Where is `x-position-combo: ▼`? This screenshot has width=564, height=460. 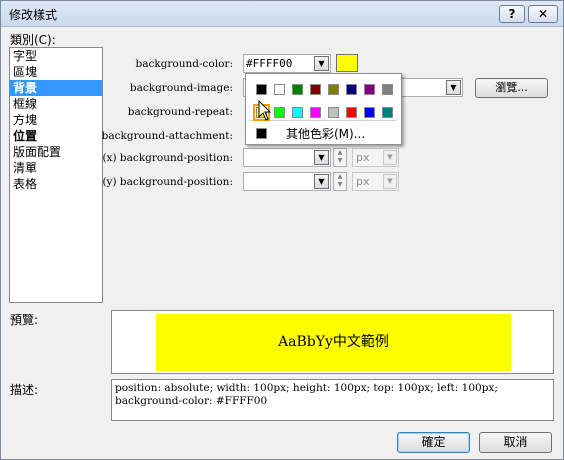
x-position-combo: ▼ is located at coordinates (287, 157).